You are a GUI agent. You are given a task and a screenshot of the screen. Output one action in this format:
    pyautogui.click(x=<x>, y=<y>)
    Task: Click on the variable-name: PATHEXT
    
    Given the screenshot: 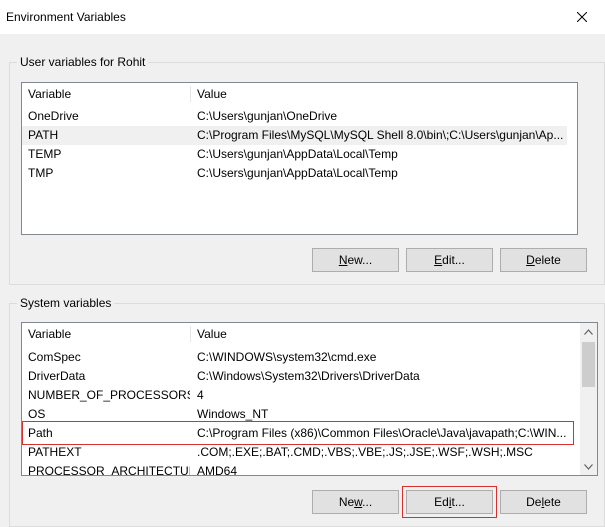 What is the action you would take?
    pyautogui.click(x=55, y=452)
    